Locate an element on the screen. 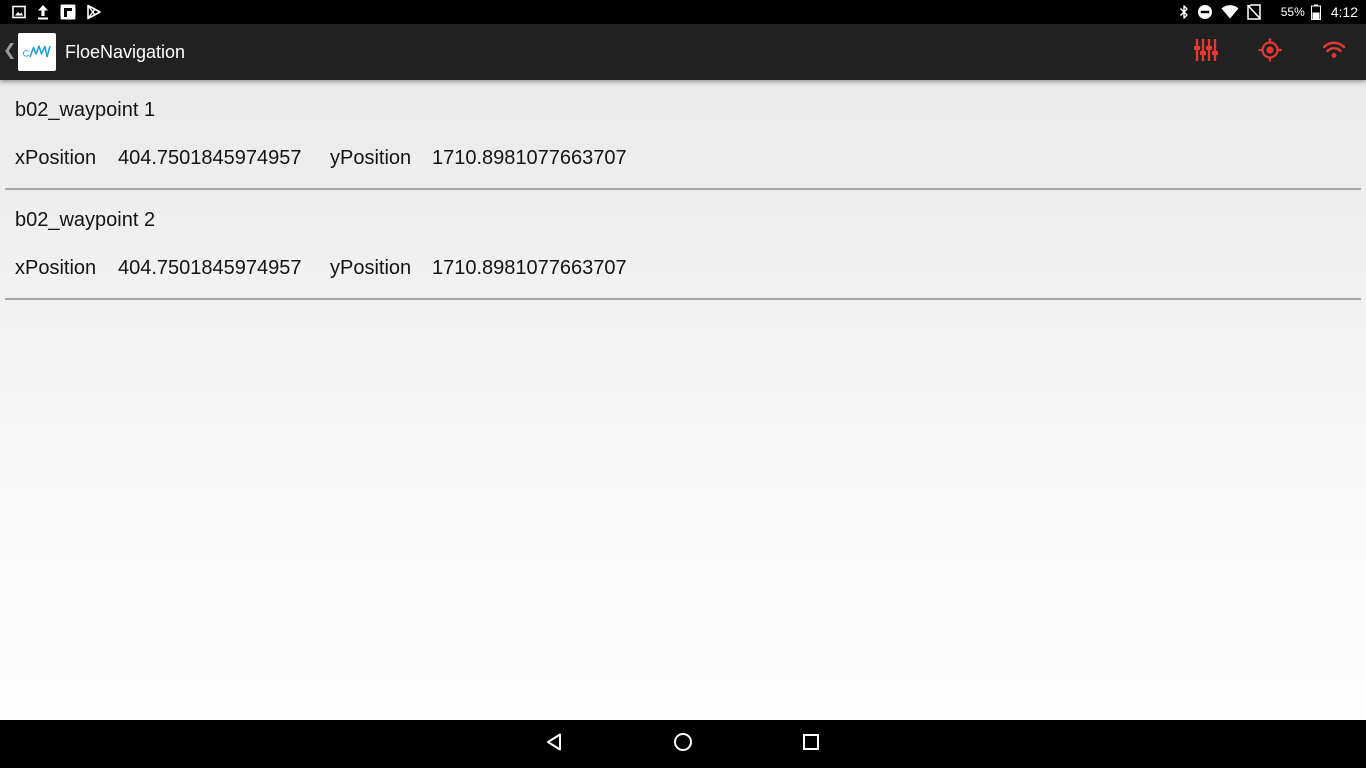 This screenshot has width=1366, height=768. svg-text: C is located at coordinates (26, 54).